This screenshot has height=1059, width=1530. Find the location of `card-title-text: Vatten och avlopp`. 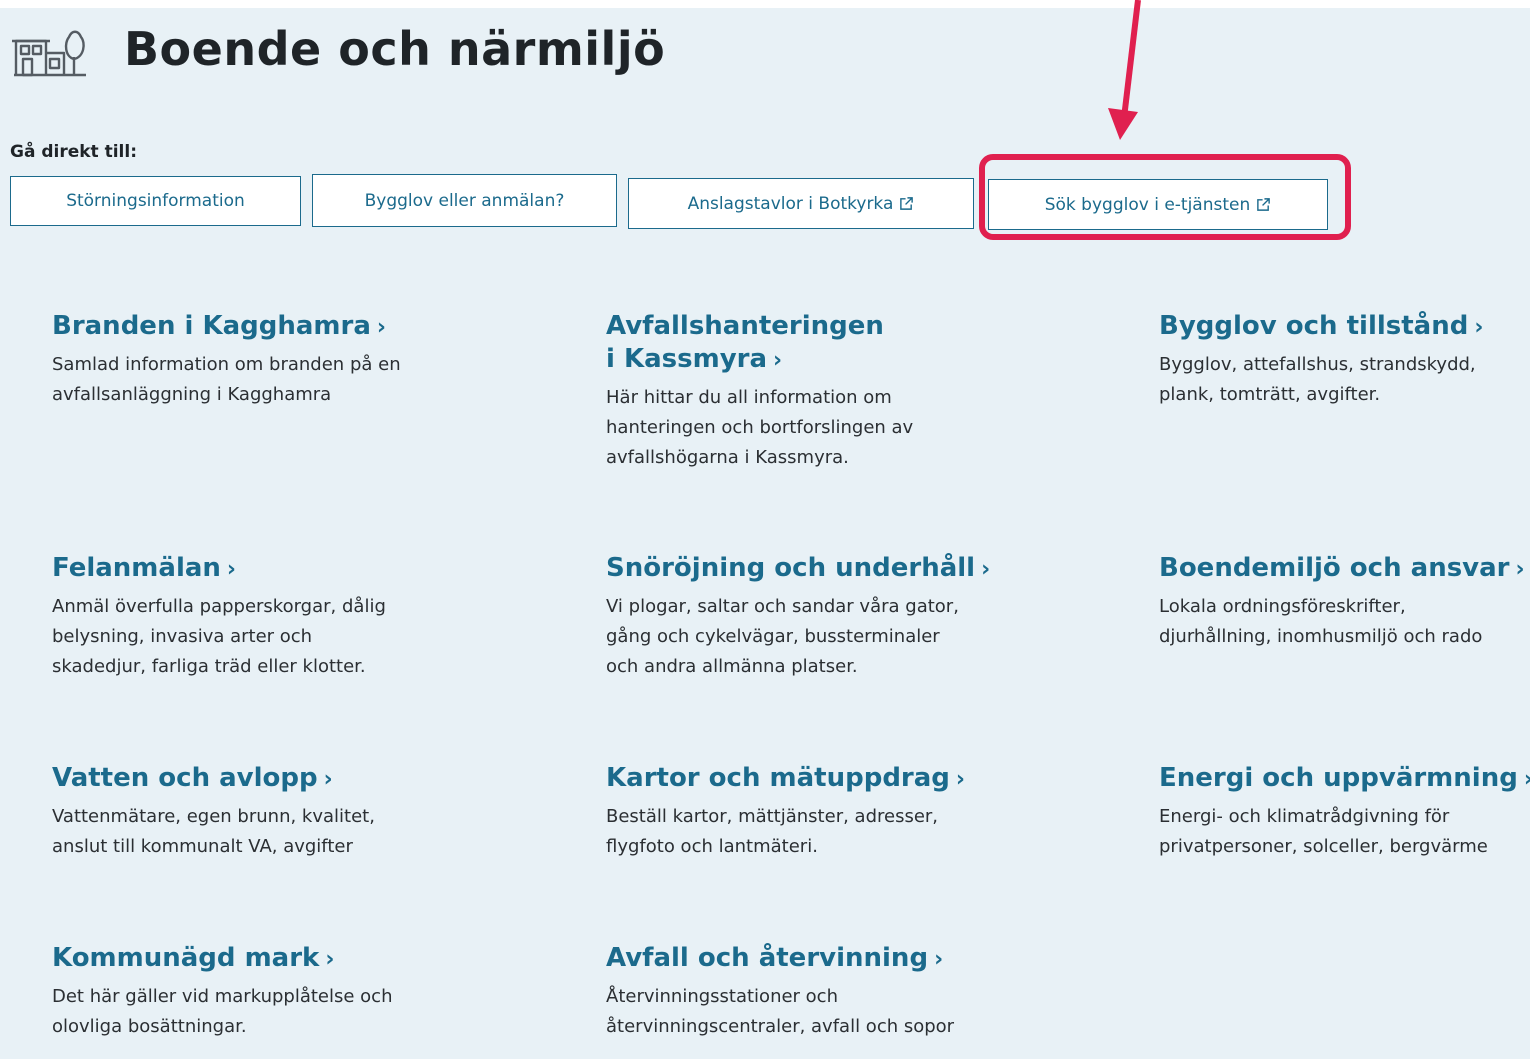

card-title-text: Vatten och avlopp is located at coordinates (185, 778).